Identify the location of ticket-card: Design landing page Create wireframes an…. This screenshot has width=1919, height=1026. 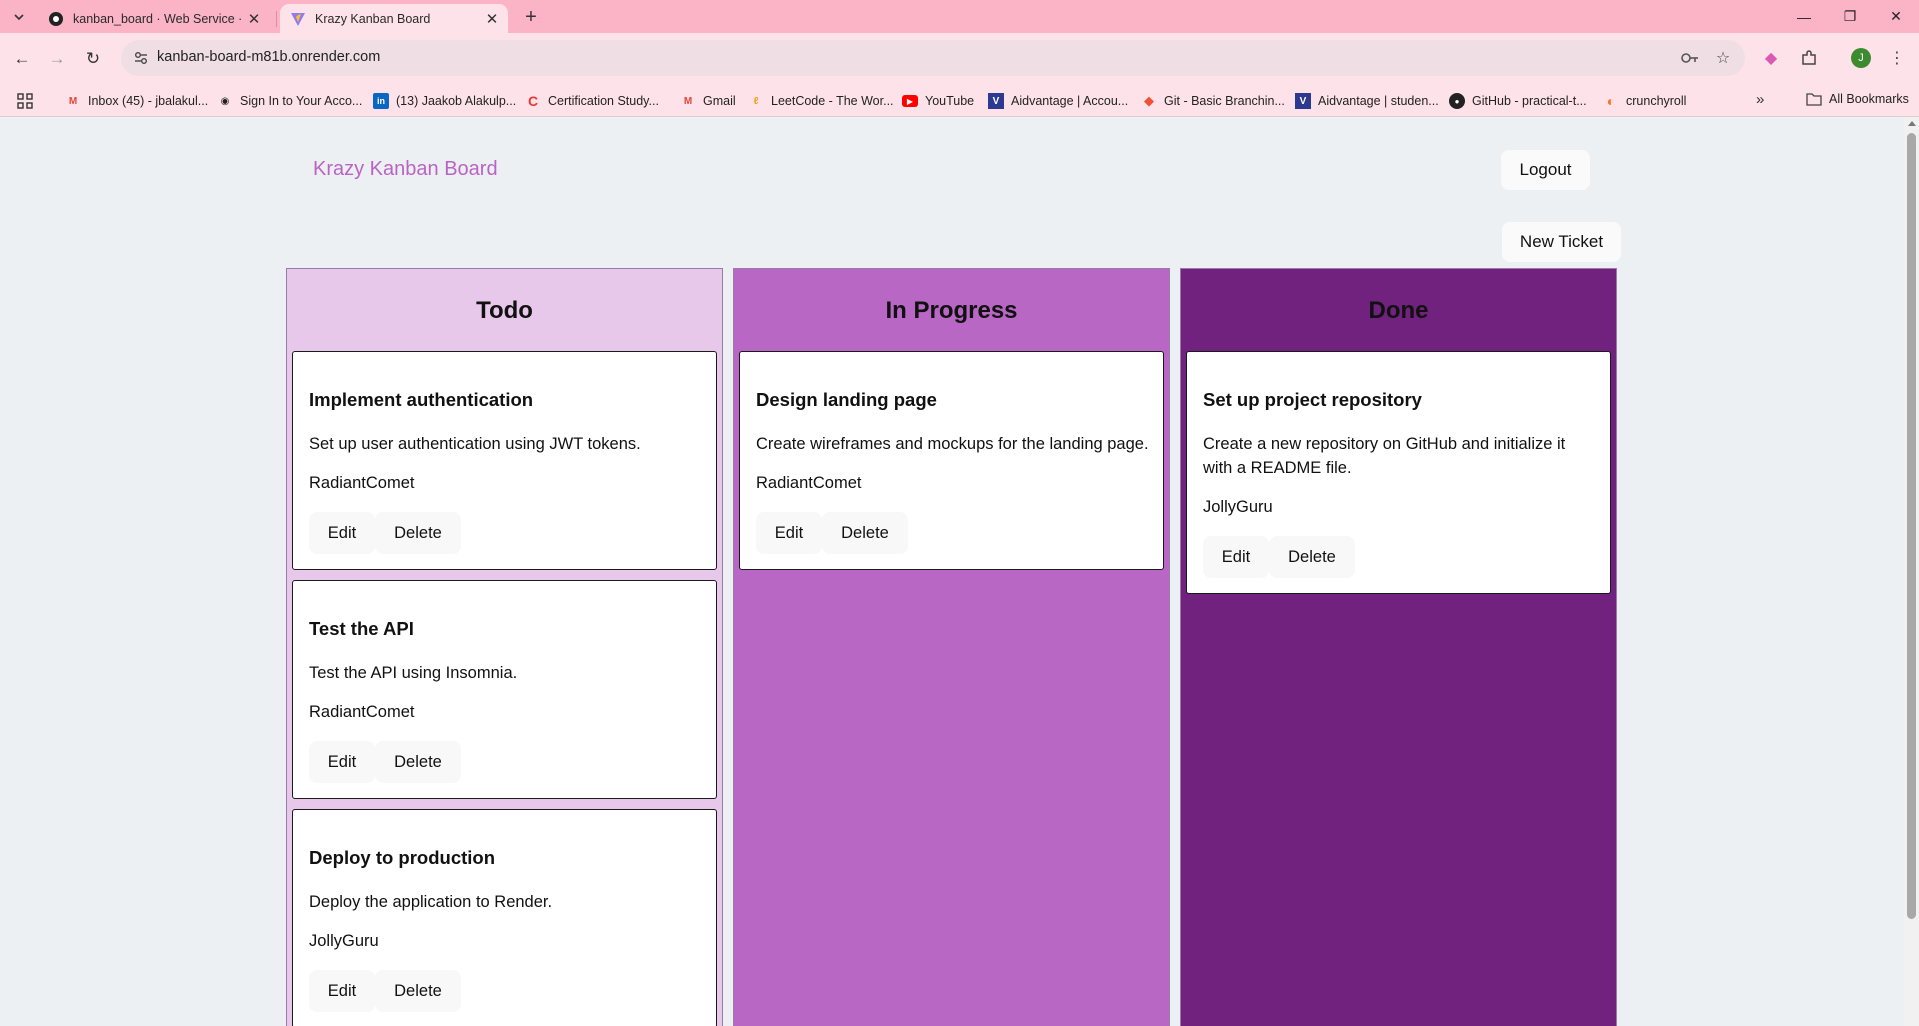
(951, 460).